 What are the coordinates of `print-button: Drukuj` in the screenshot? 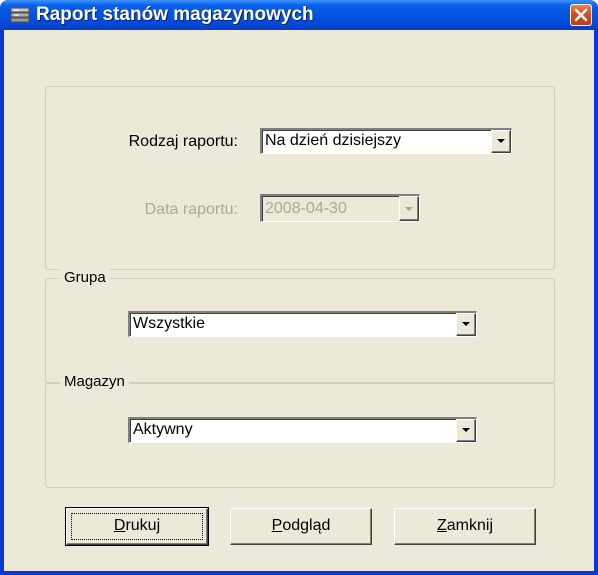 It's located at (137, 526).